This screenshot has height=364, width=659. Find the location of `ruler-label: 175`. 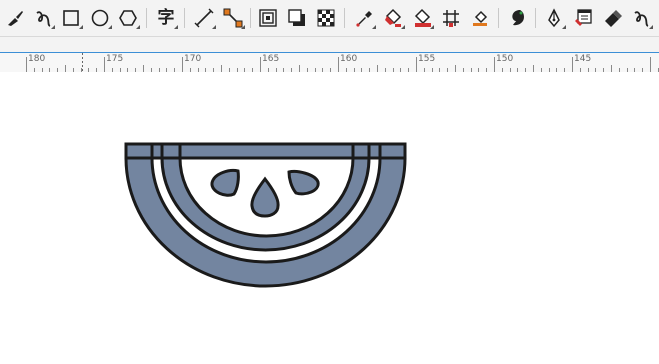

ruler-label: 175 is located at coordinates (115, 59).